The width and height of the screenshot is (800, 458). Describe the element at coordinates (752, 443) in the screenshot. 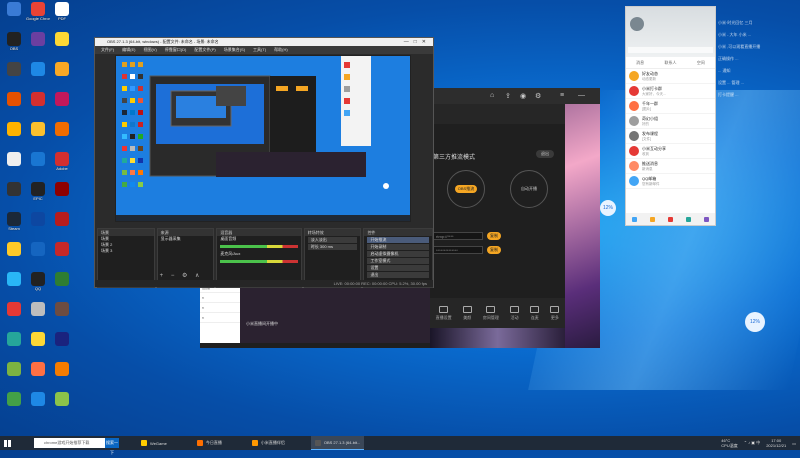

I see `tray-icons: ⌃ ♪ ▣ 中` at that location.